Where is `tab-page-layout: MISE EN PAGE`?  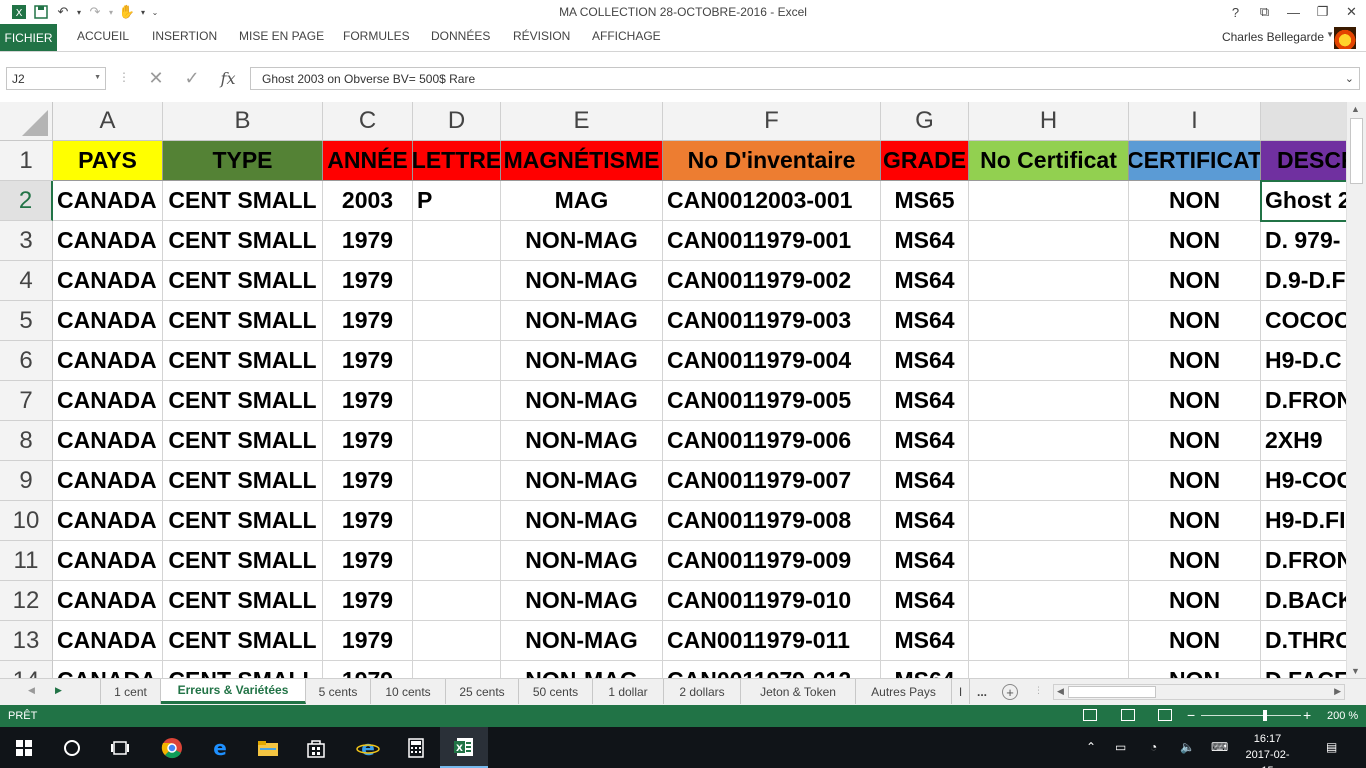
tab-page-layout: MISE EN PAGE is located at coordinates (281, 36).